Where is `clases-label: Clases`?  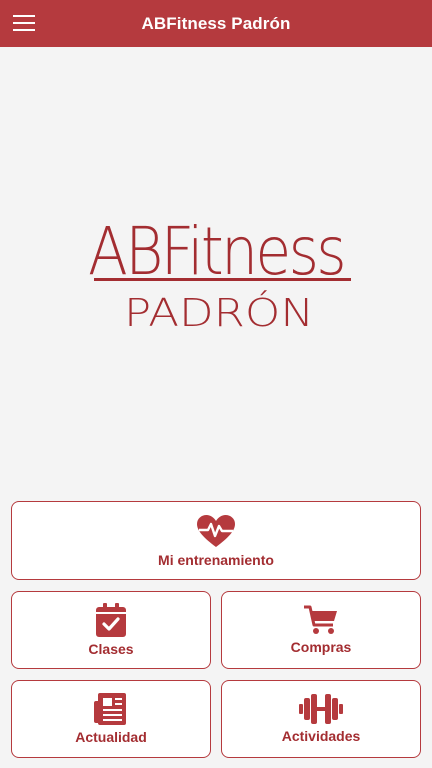 clases-label: Clases is located at coordinates (111, 649).